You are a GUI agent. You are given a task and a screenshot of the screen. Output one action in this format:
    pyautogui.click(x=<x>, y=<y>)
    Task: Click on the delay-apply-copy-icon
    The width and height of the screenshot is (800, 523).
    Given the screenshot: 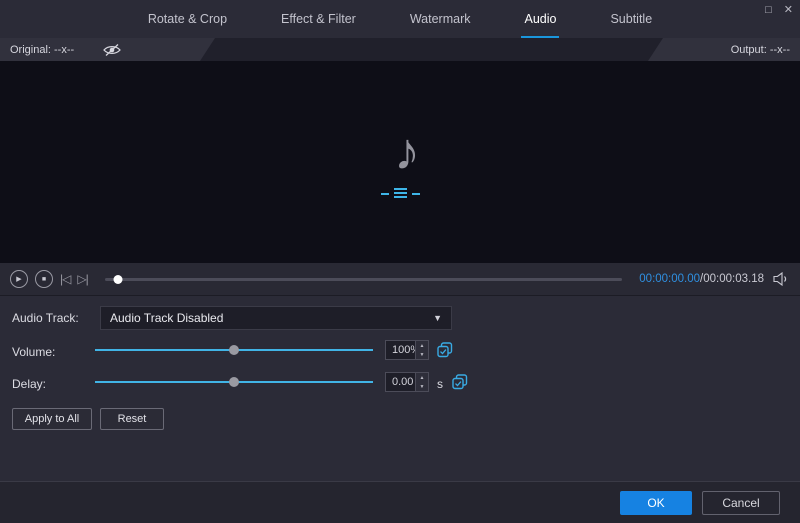 What is the action you would take?
    pyautogui.click(x=460, y=382)
    